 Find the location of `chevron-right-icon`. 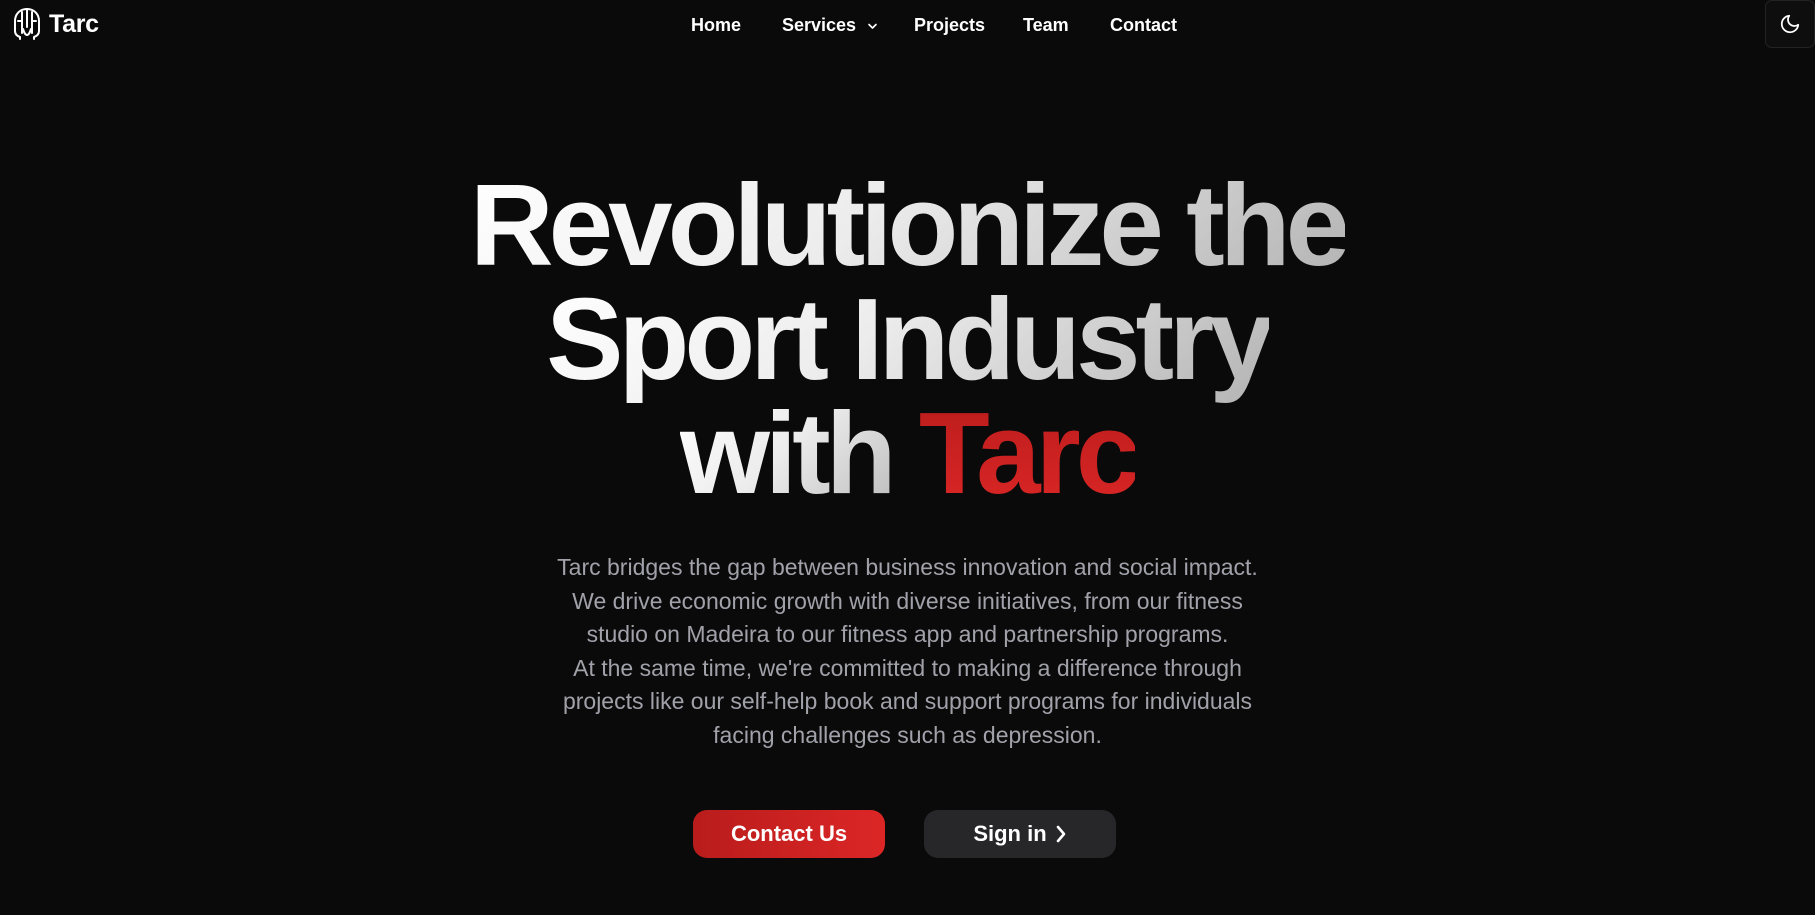

chevron-right-icon is located at coordinates (1060, 834).